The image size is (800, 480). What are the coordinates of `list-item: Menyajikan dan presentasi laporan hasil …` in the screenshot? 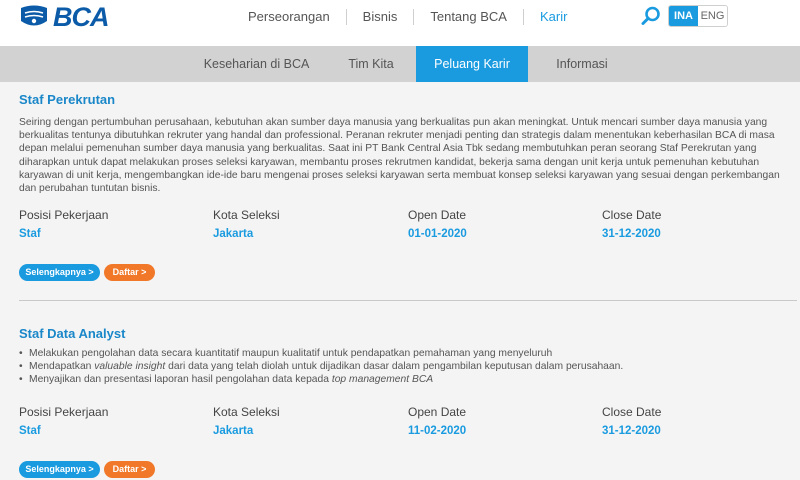 It's located at (400, 379).